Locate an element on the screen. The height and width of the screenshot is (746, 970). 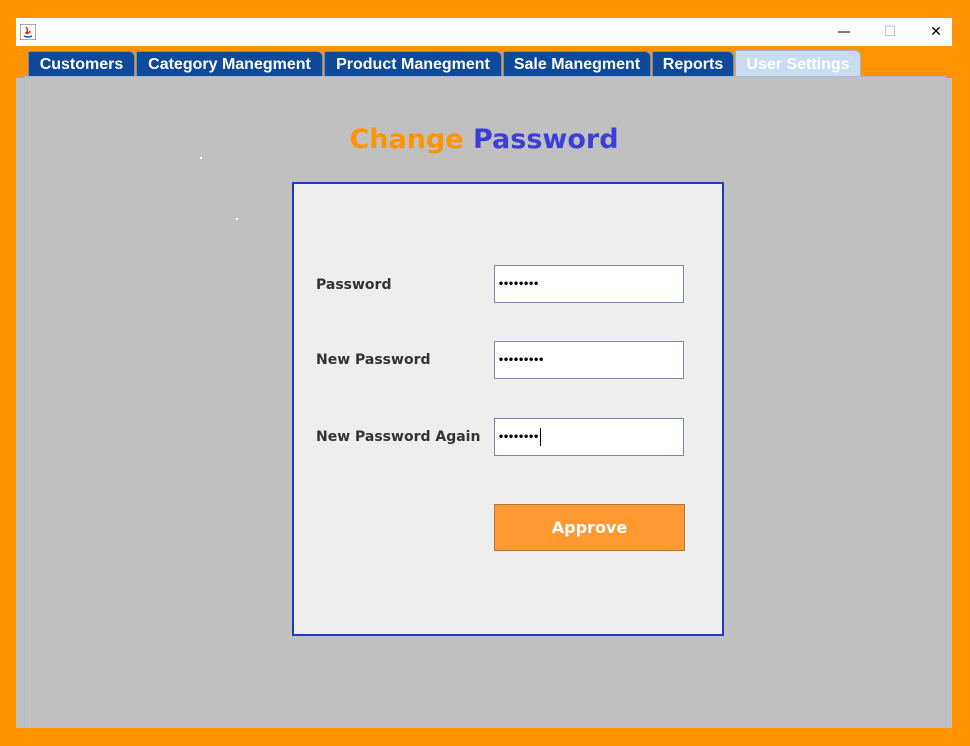
password-value: •••••••• is located at coordinates (518, 284).